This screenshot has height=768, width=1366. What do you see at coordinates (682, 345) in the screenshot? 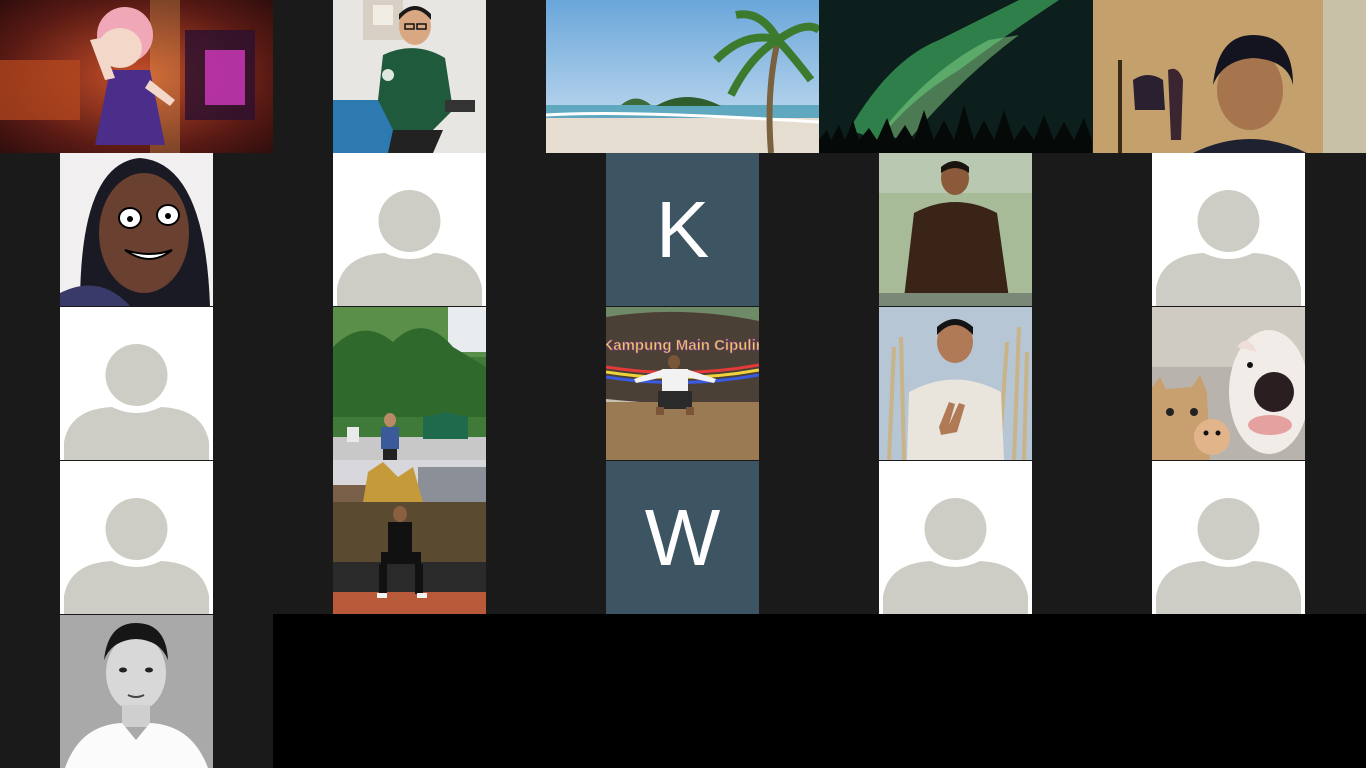
I see `sign-text: Kampung Main Cipulir` at bounding box center [682, 345].